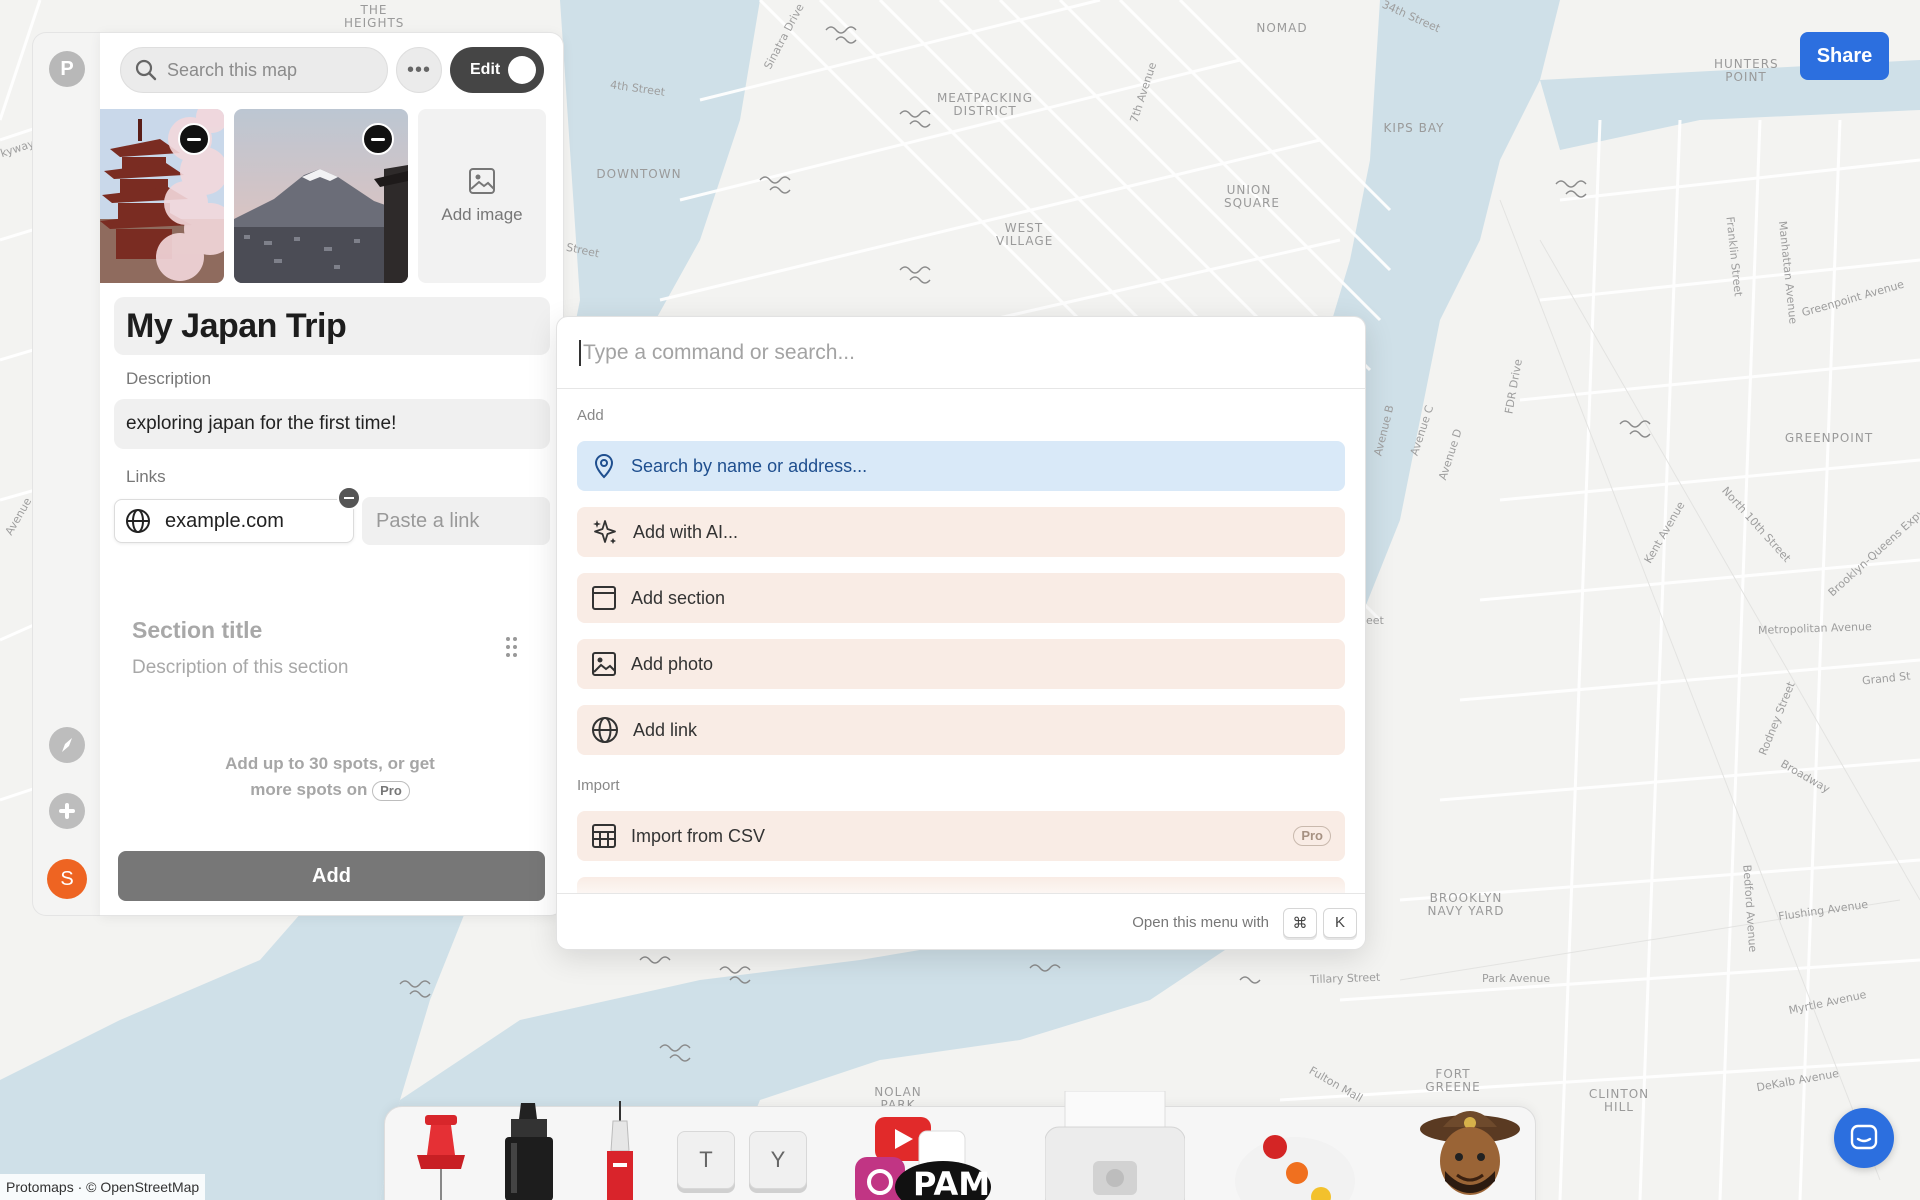 The image size is (1920, 1200). What do you see at coordinates (961, 836) in the screenshot?
I see `cmd-import-csv: Import from CSV Pro` at bounding box center [961, 836].